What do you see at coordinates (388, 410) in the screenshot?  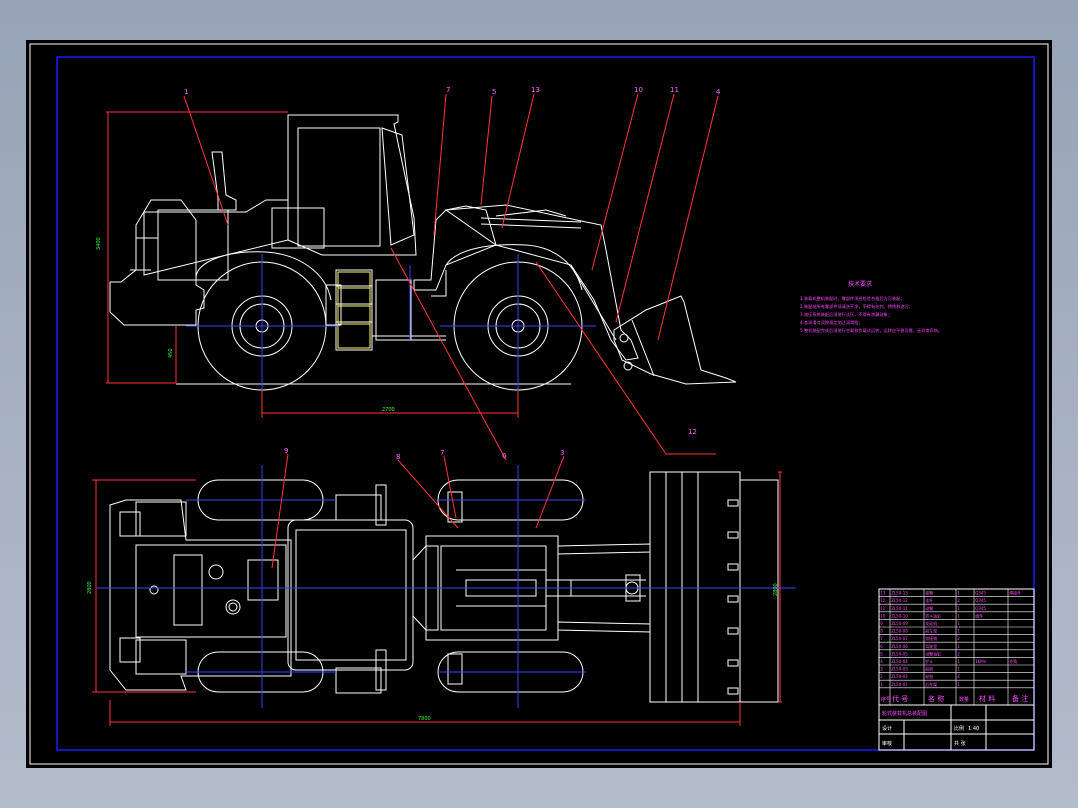 I see `dim-wheelbase: 2700` at bounding box center [388, 410].